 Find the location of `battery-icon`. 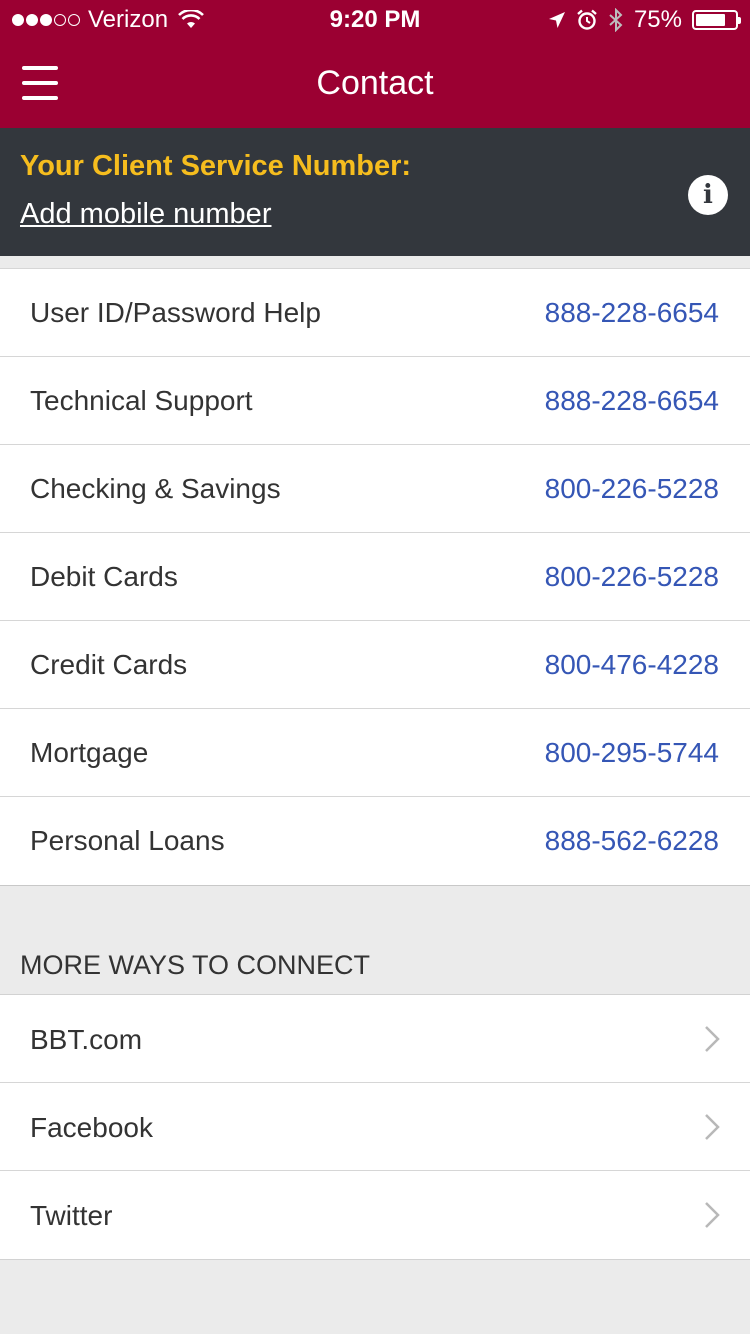

battery-icon is located at coordinates (716, 20).